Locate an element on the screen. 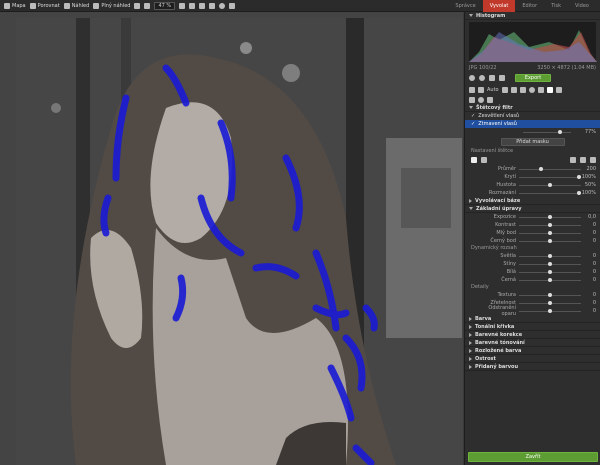  zoom-field: 47 % is located at coordinates (165, 5).